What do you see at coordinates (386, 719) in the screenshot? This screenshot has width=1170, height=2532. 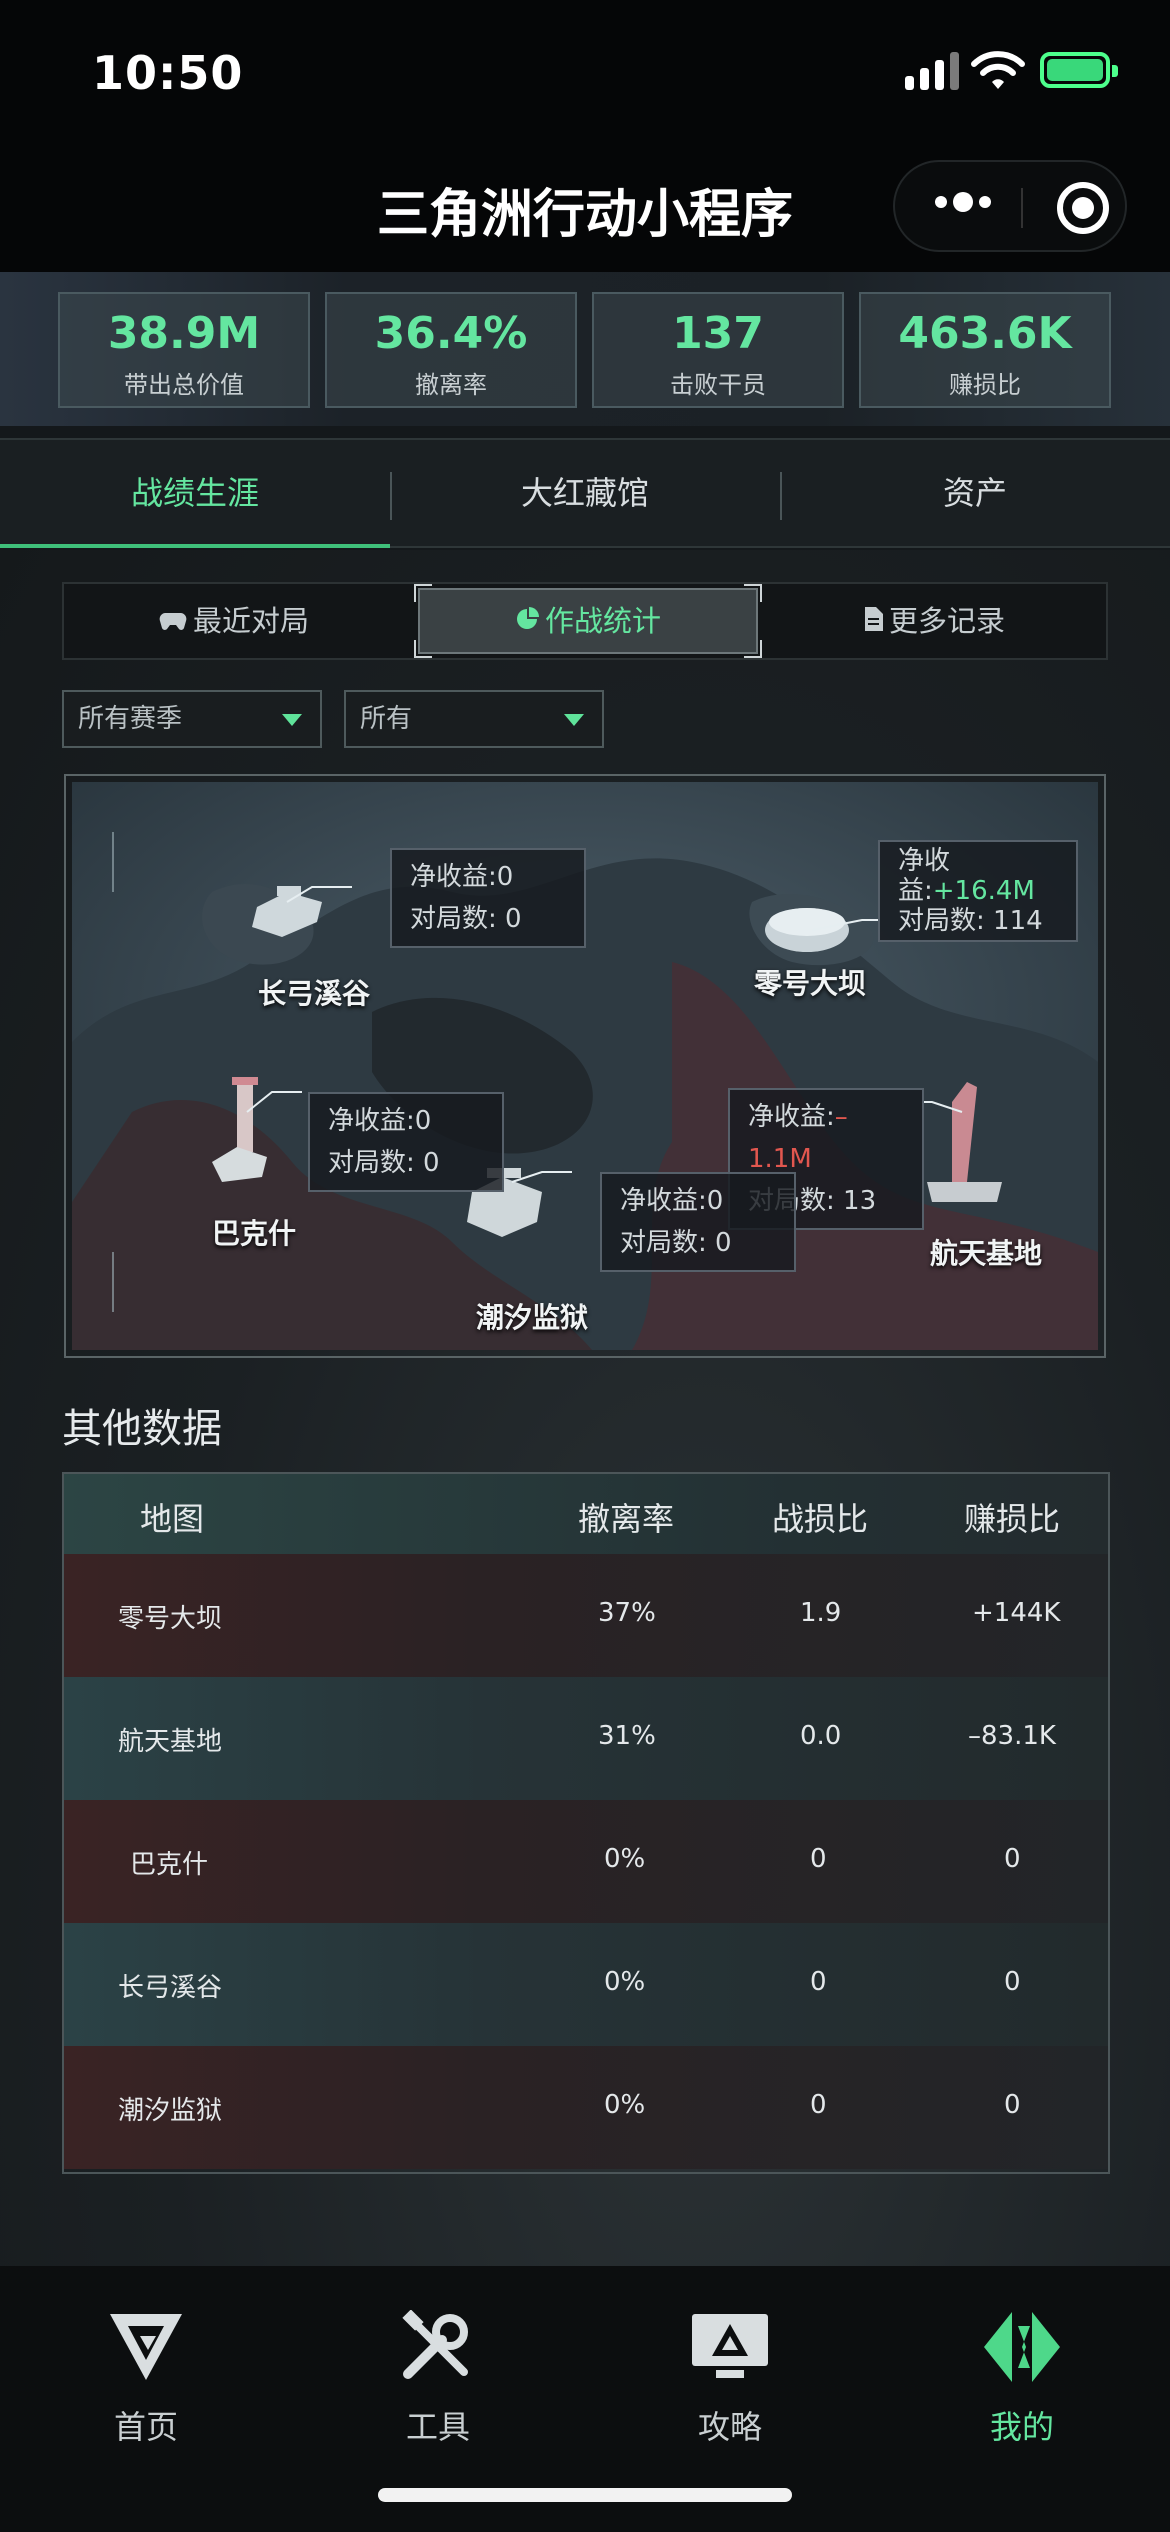 I see `mode-value: 所有` at bounding box center [386, 719].